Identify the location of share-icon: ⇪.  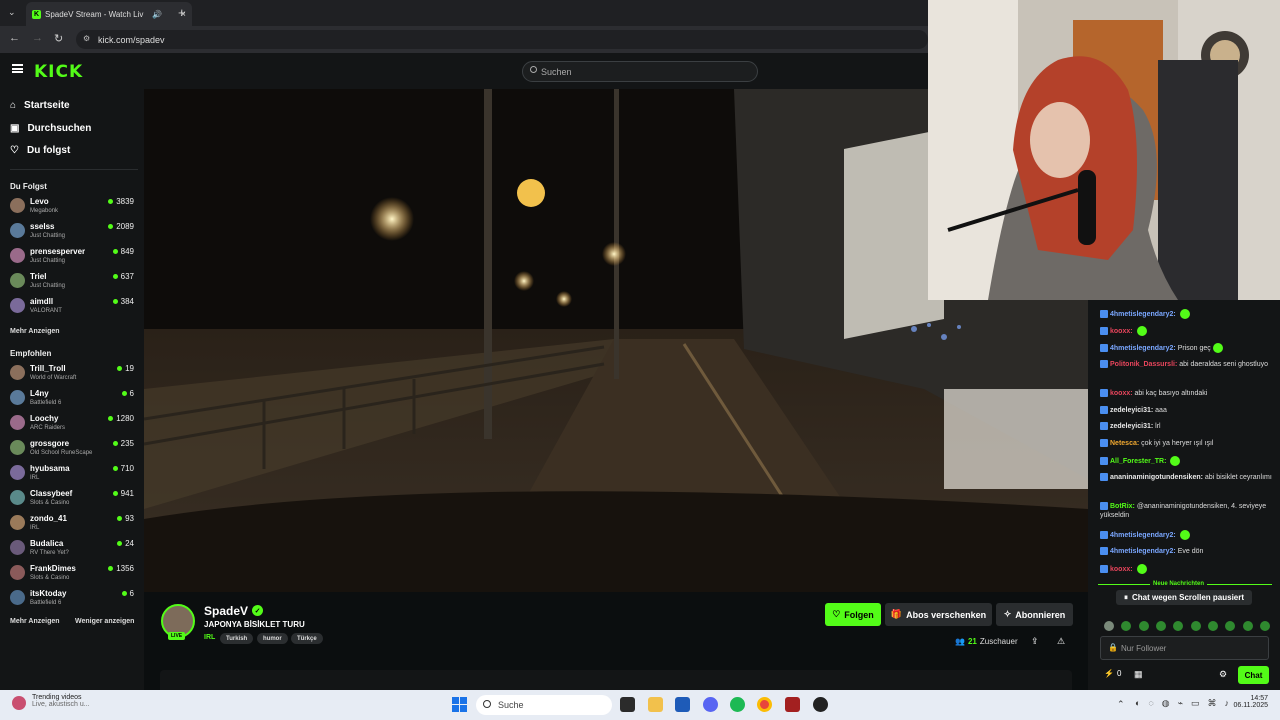
(1035, 641).